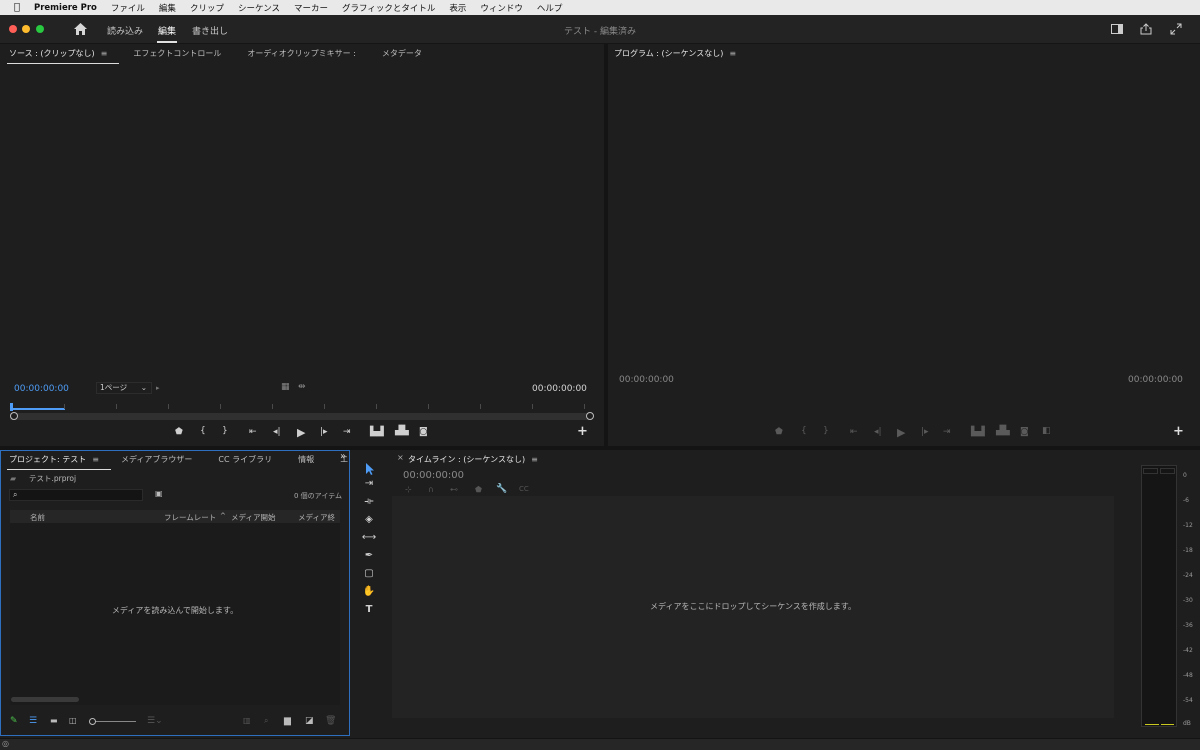  I want to click on zoom-handle-left, so click(14, 416).